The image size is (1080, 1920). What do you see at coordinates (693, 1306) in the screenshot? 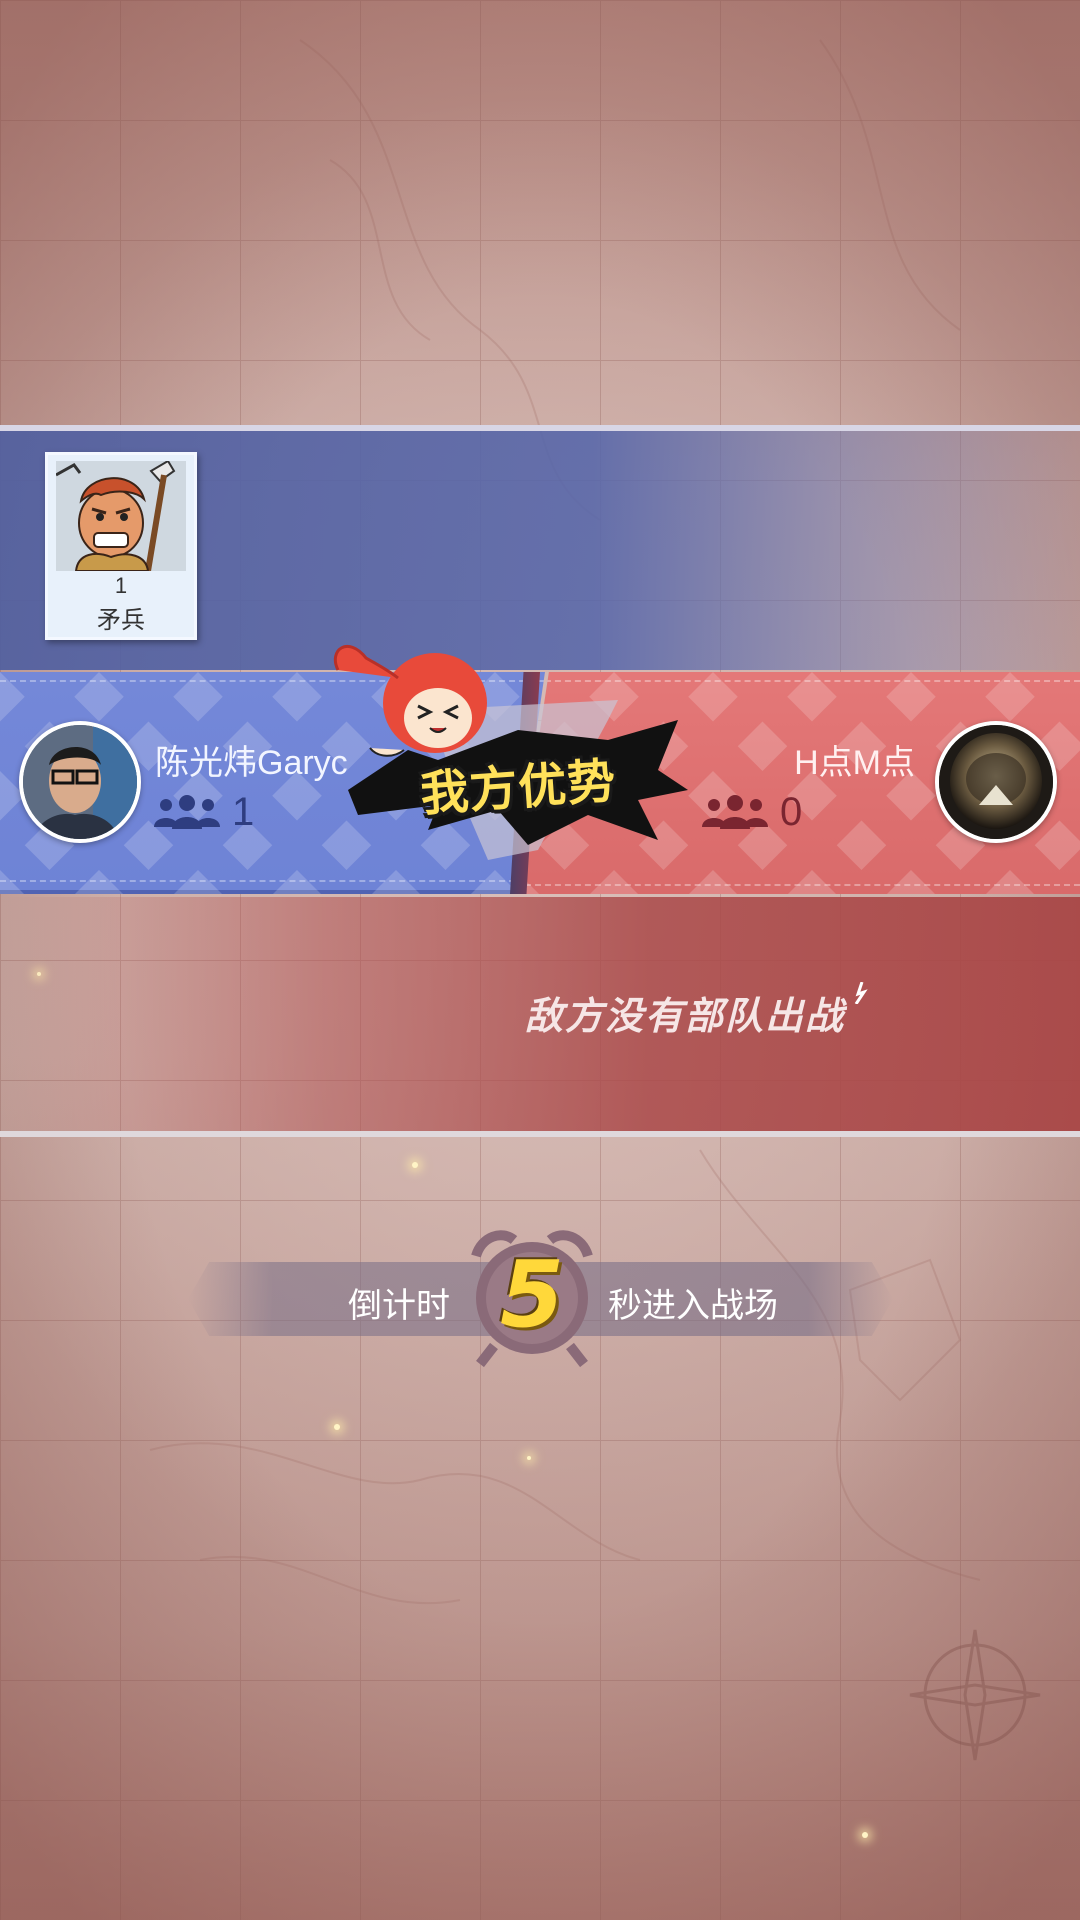
I see `countdown-suffix: 秒进入战场` at bounding box center [693, 1306].